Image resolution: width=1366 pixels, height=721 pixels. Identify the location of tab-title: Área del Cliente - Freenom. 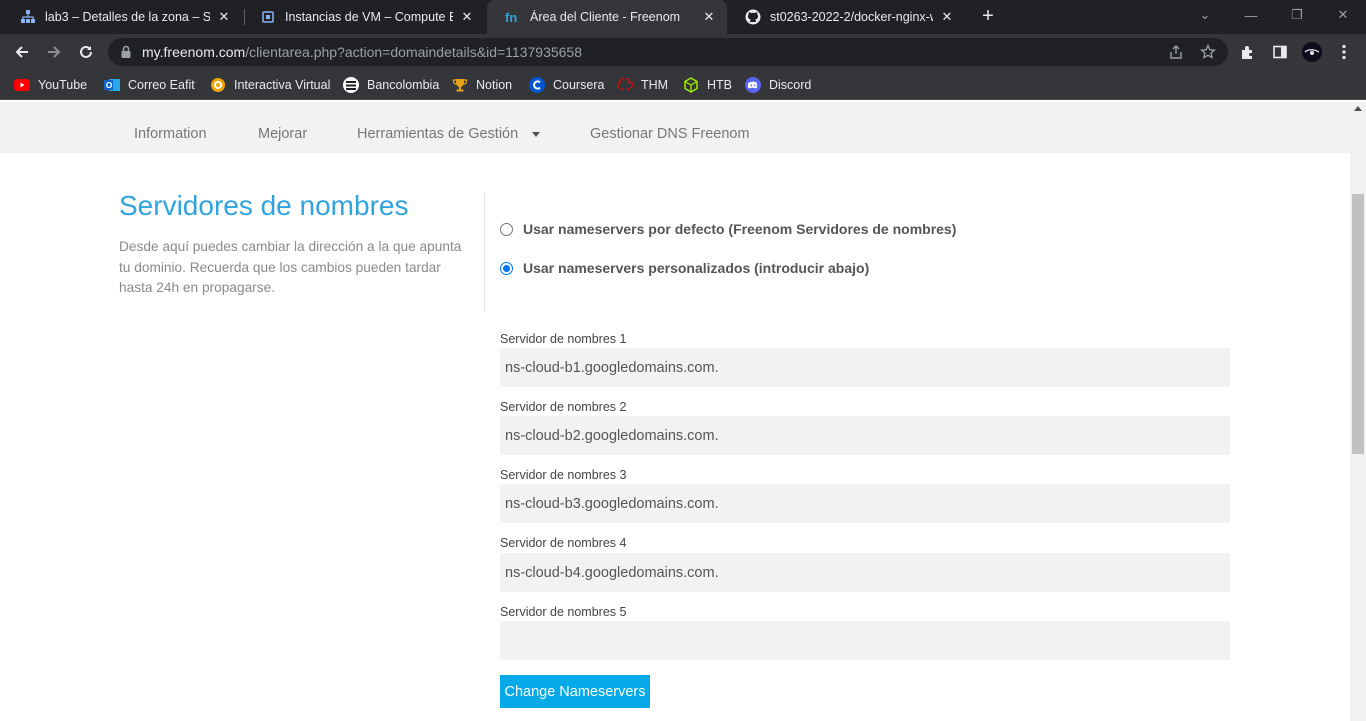
(605, 17).